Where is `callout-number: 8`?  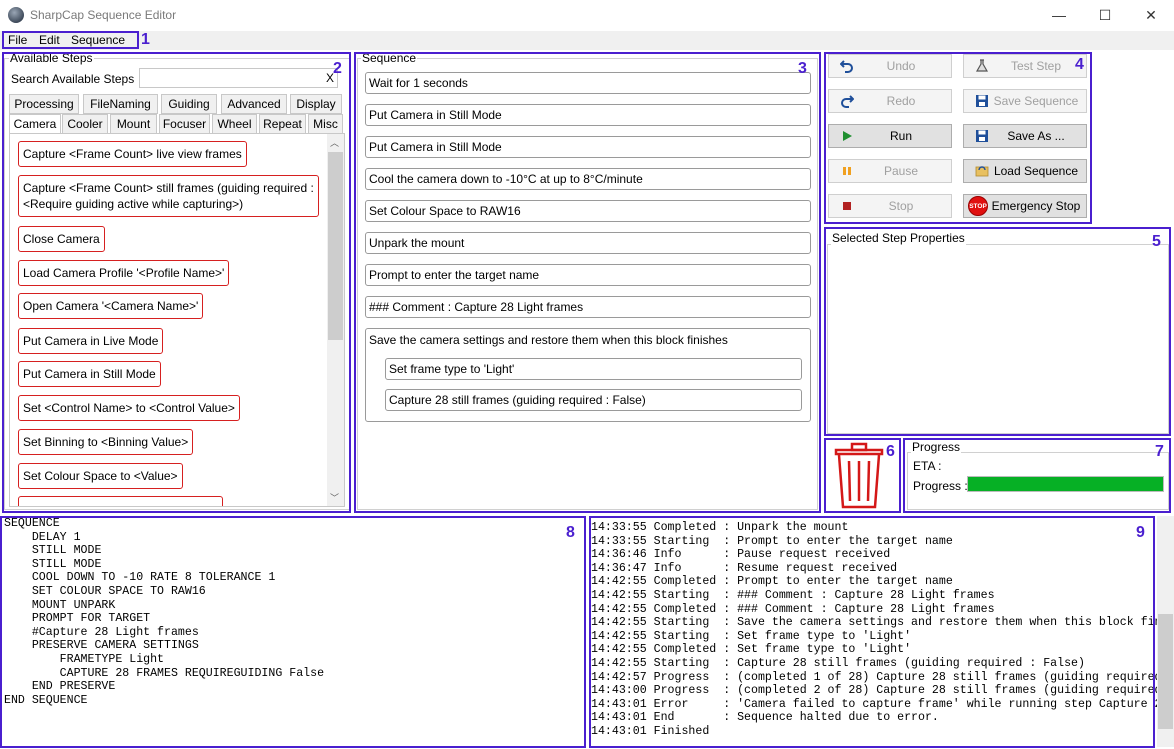 callout-number: 8 is located at coordinates (570, 532).